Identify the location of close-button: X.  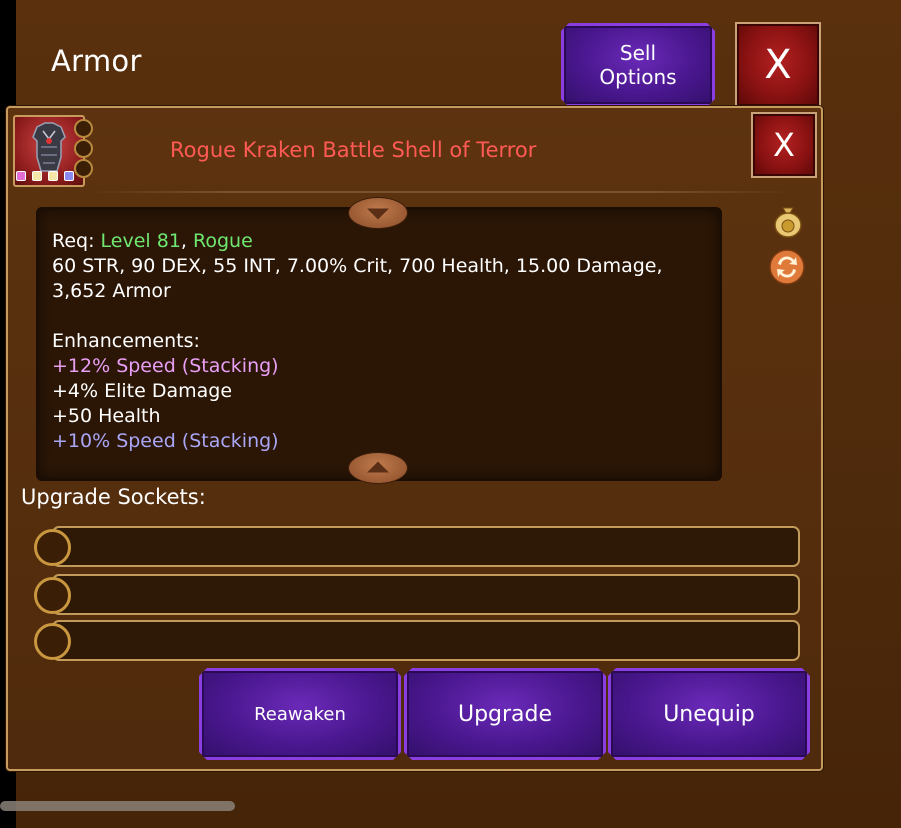
(778, 65).